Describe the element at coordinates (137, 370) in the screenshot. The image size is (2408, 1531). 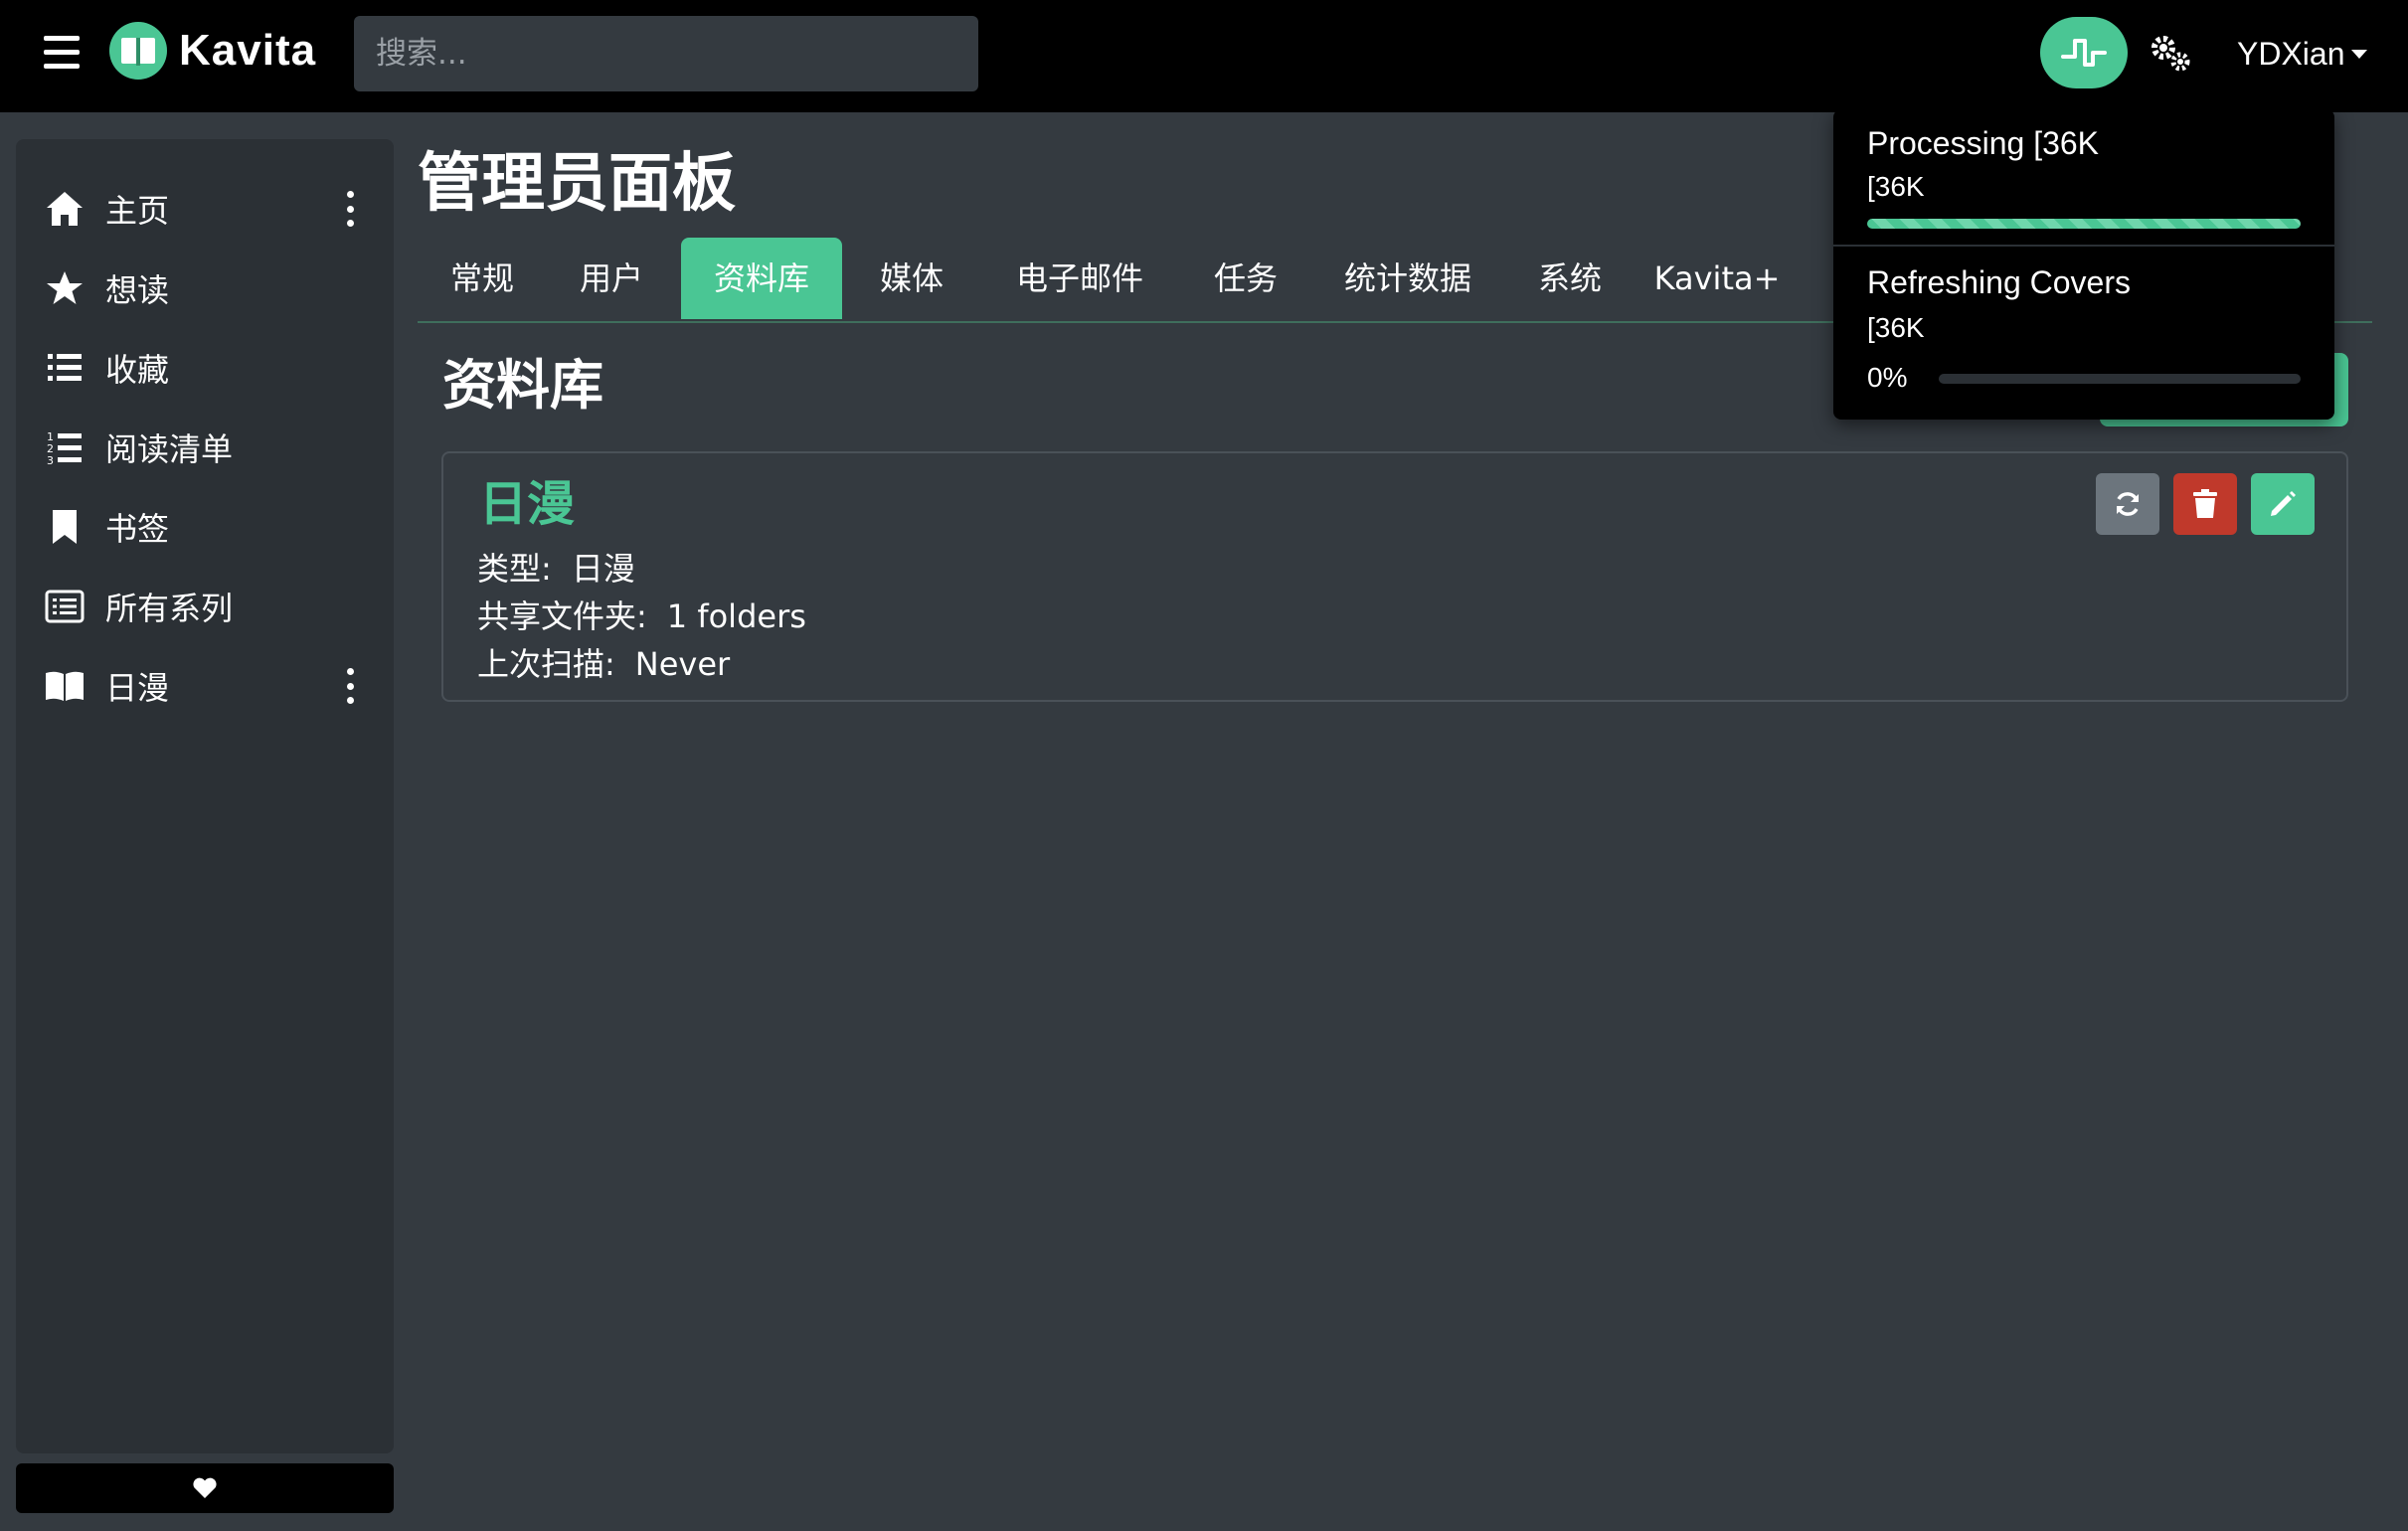
I see `sidebar-item-label: 收藏` at that location.